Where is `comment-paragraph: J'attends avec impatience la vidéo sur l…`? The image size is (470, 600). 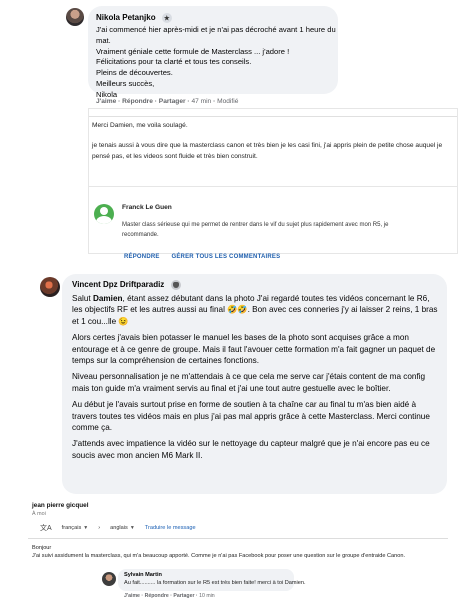
comment-paragraph: J'attends avec impatience la vidéo sur l… is located at coordinates (251, 449).